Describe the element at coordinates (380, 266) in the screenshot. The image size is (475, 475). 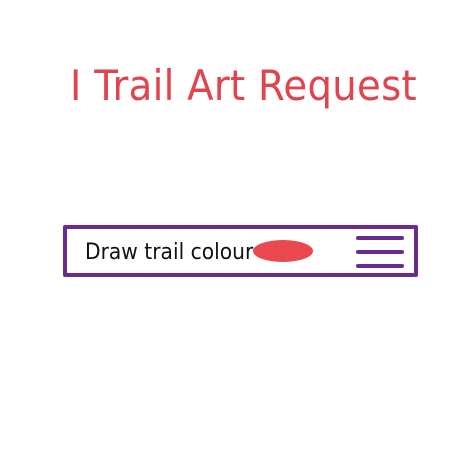
I see `menu-bar-bottom` at that location.